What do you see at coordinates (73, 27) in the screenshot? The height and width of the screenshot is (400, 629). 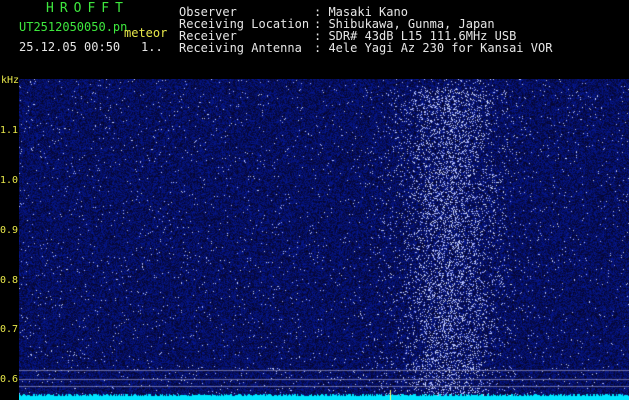 I see `filename-label: UT2512050050.pn` at bounding box center [73, 27].